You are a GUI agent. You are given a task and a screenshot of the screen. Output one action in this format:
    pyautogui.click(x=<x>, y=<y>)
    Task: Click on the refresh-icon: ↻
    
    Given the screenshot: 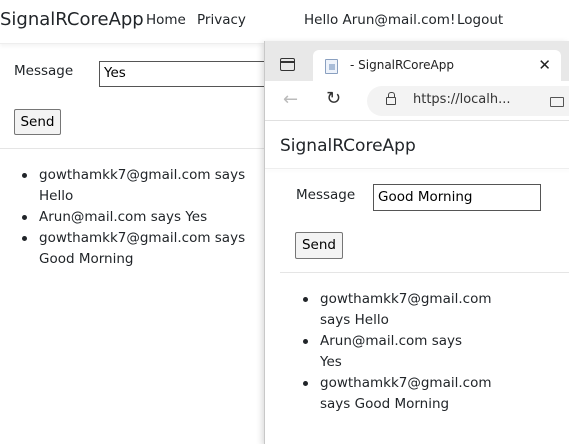 What is the action you would take?
    pyautogui.click(x=333, y=98)
    